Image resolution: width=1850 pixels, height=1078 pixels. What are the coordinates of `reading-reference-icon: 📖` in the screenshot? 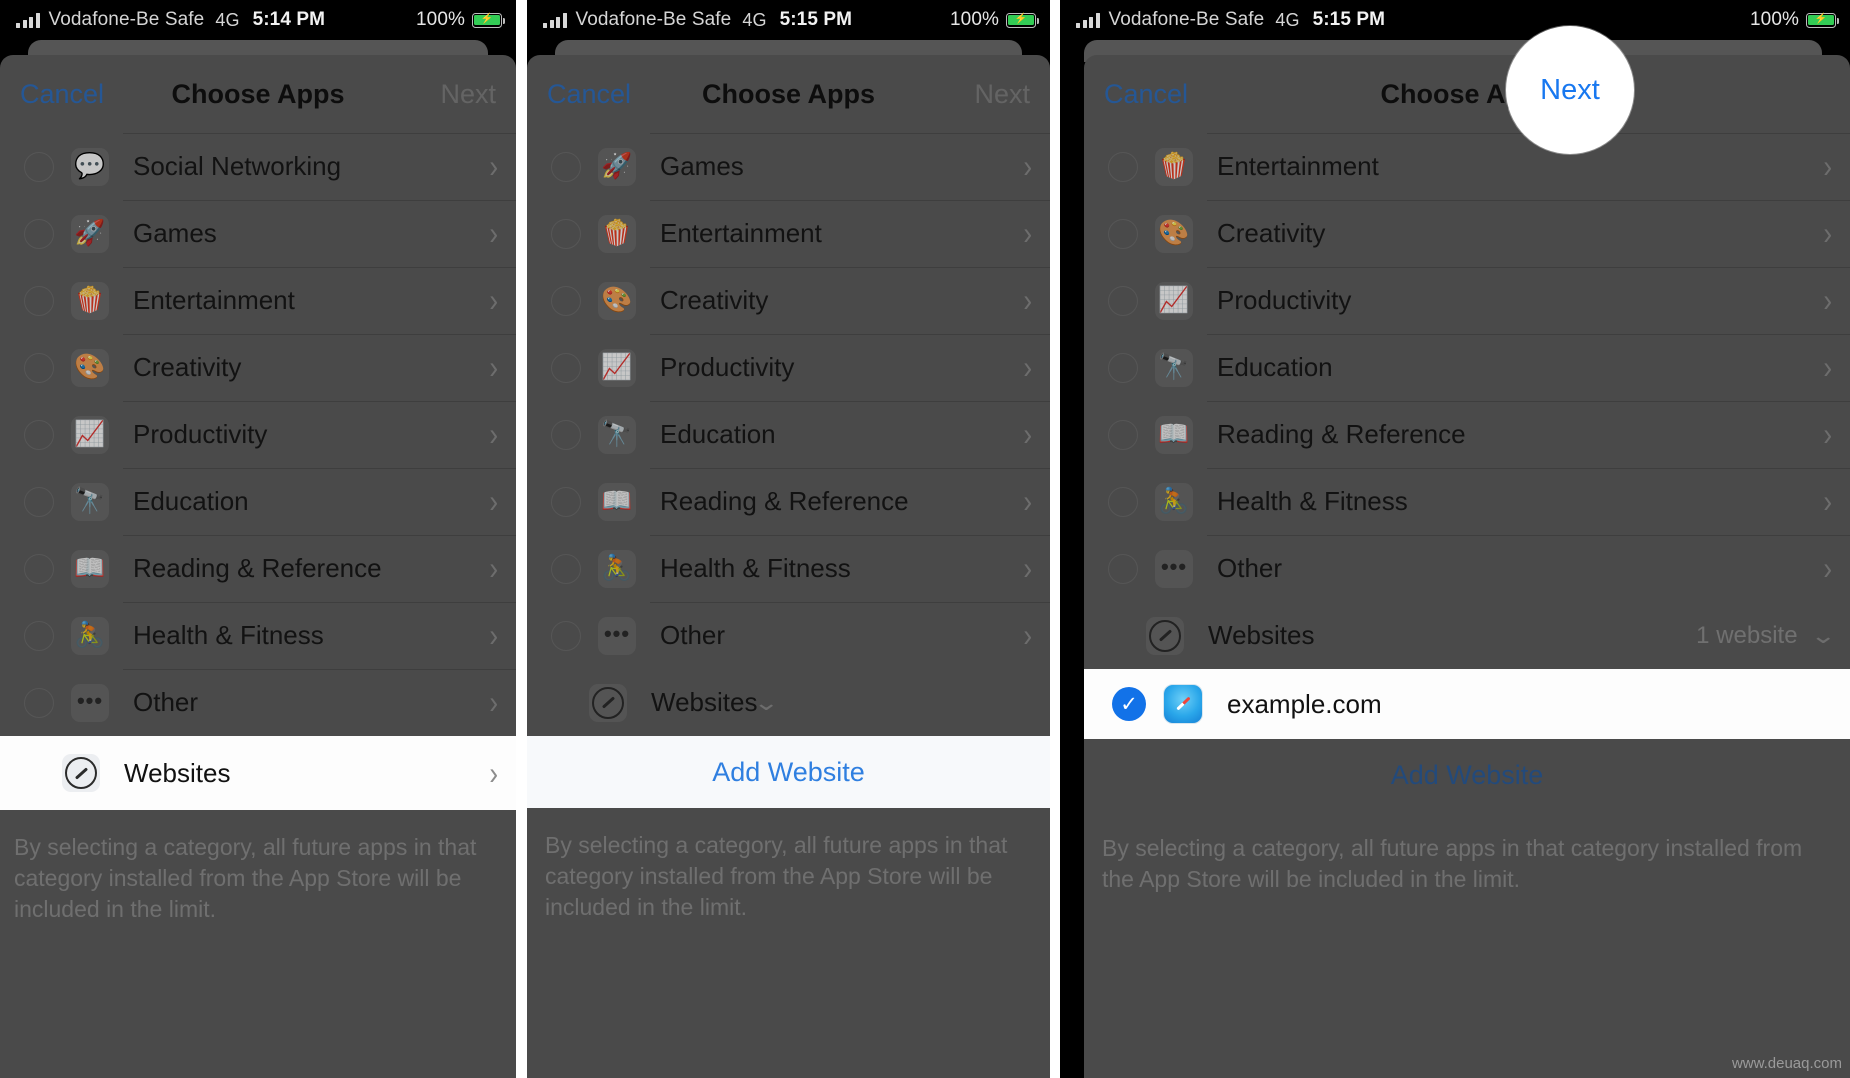 It's located at (1174, 434).